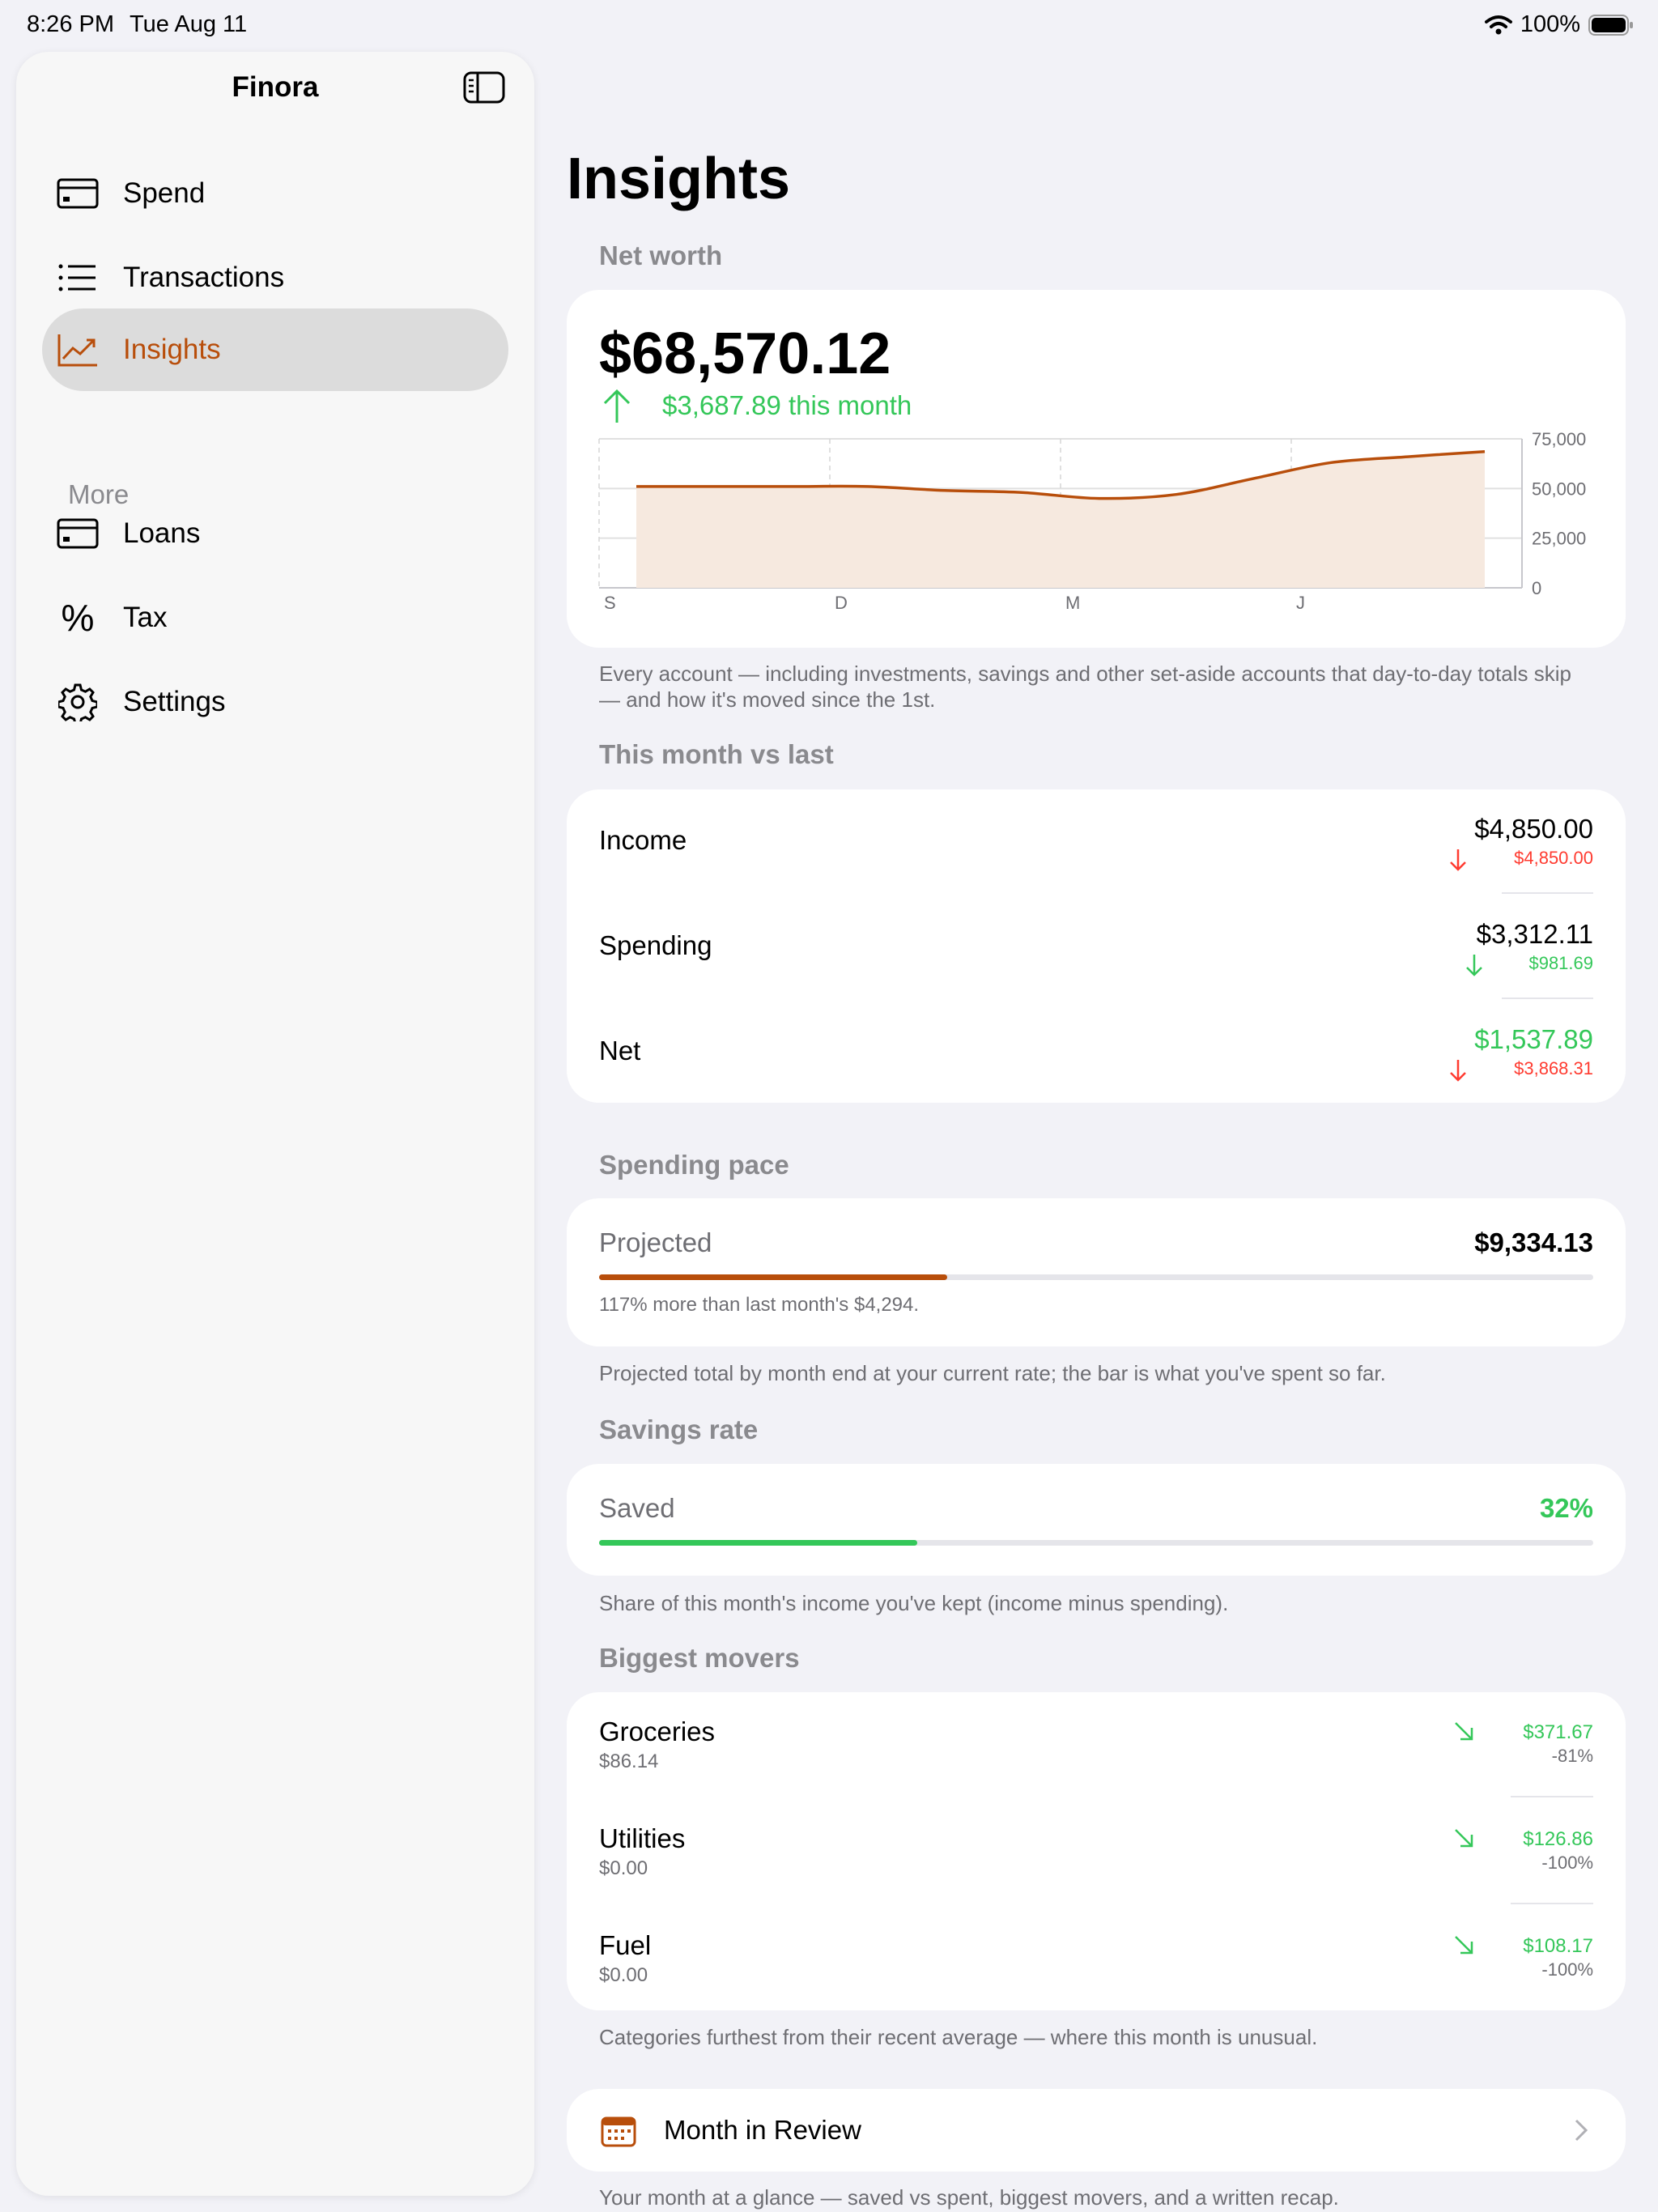 The image size is (1658, 2212). I want to click on sidebar-item-label: Tax, so click(145, 618).